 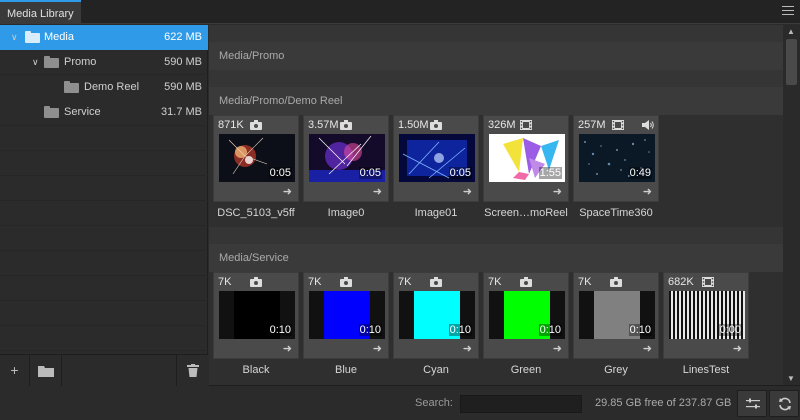 What do you see at coordinates (616, 158) in the screenshot?
I see `media-card: 257M 0:49 ➜` at bounding box center [616, 158].